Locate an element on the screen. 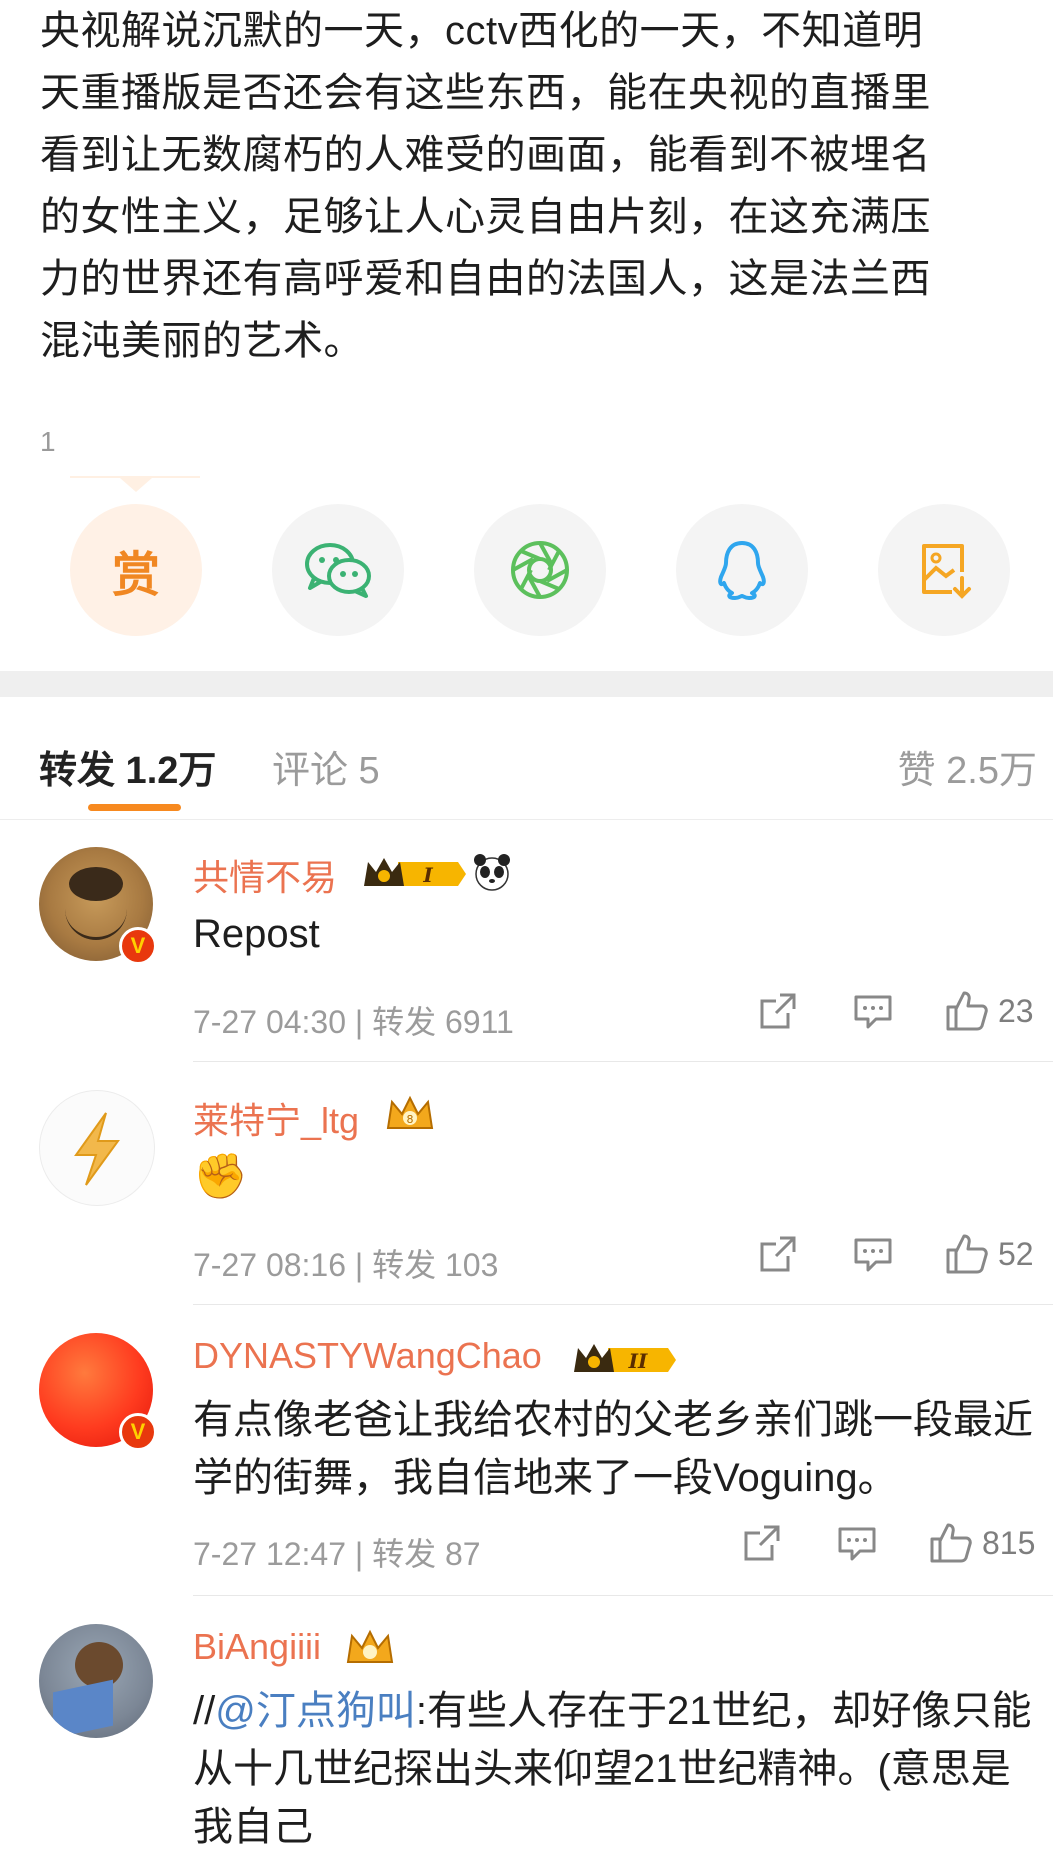  repost-item: V 共情不易 I Repost 7-27 04:30 | 转发 6911 23 is located at coordinates (526, 940).